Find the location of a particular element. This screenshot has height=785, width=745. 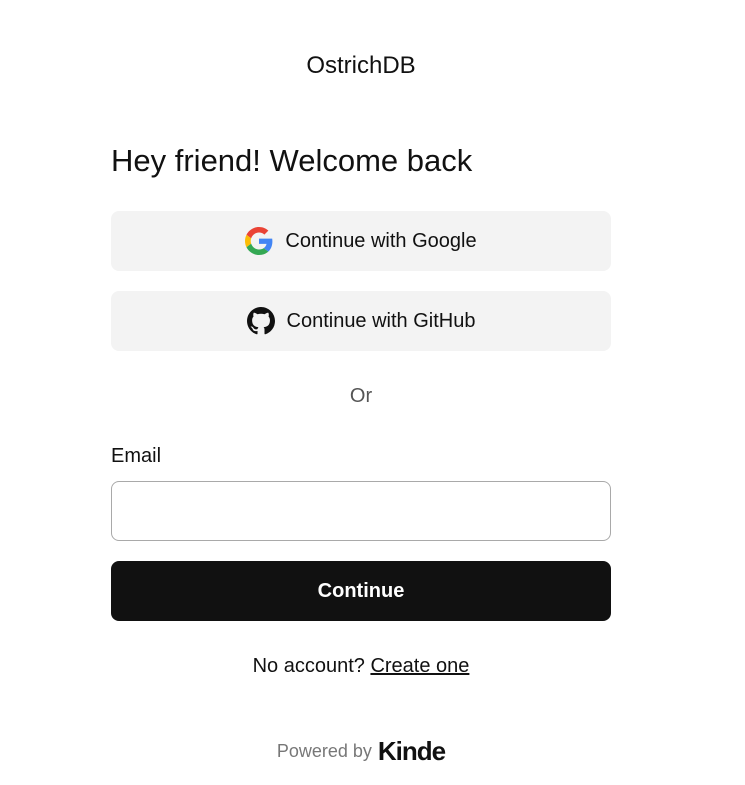

email-field is located at coordinates (361, 511).